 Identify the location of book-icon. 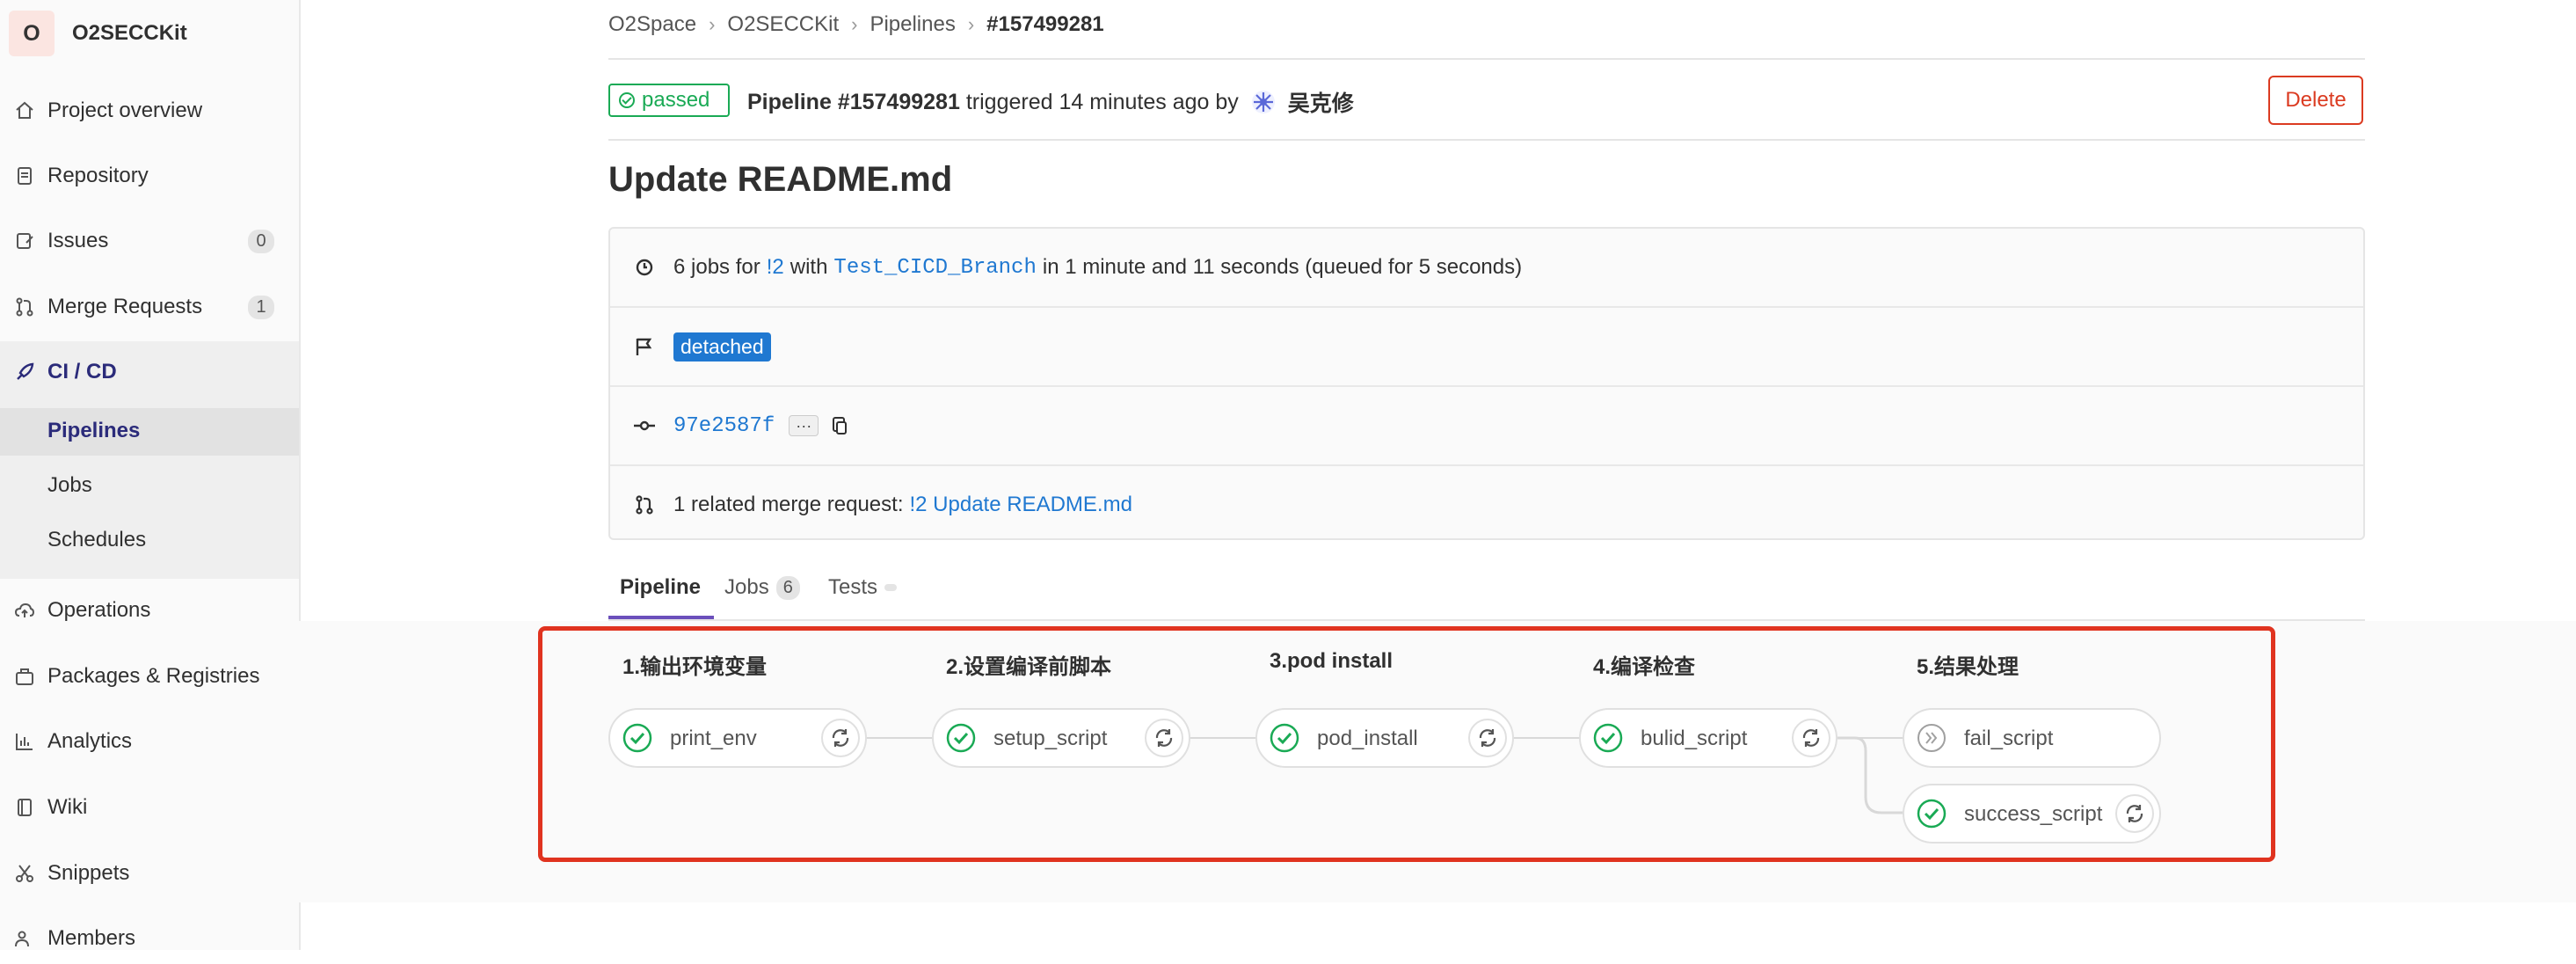
(24, 807).